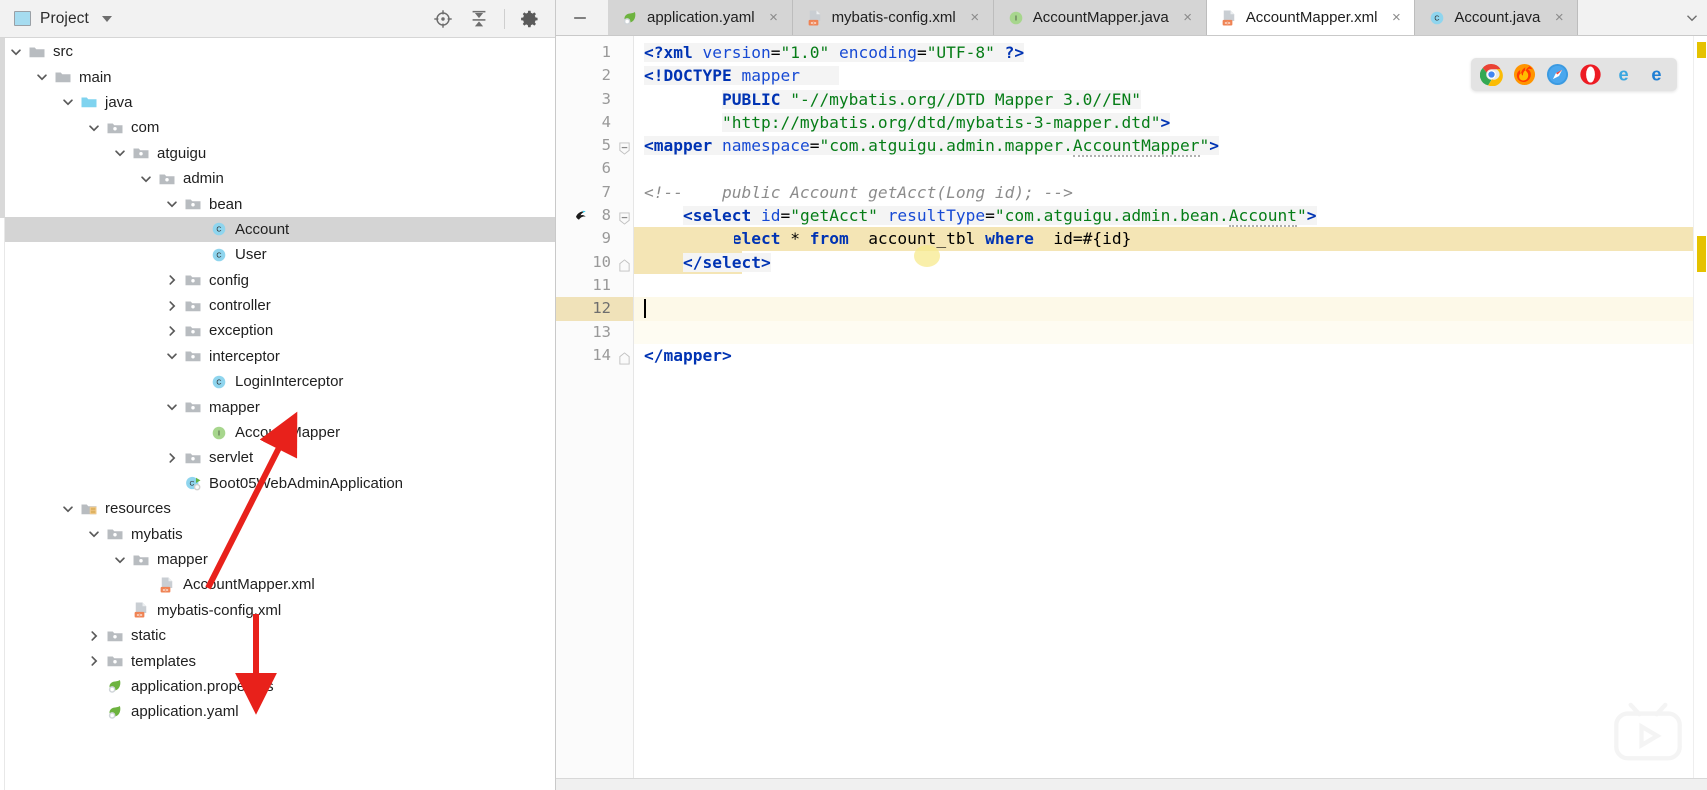  I want to click on tree-item-main: main, so click(277, 76).